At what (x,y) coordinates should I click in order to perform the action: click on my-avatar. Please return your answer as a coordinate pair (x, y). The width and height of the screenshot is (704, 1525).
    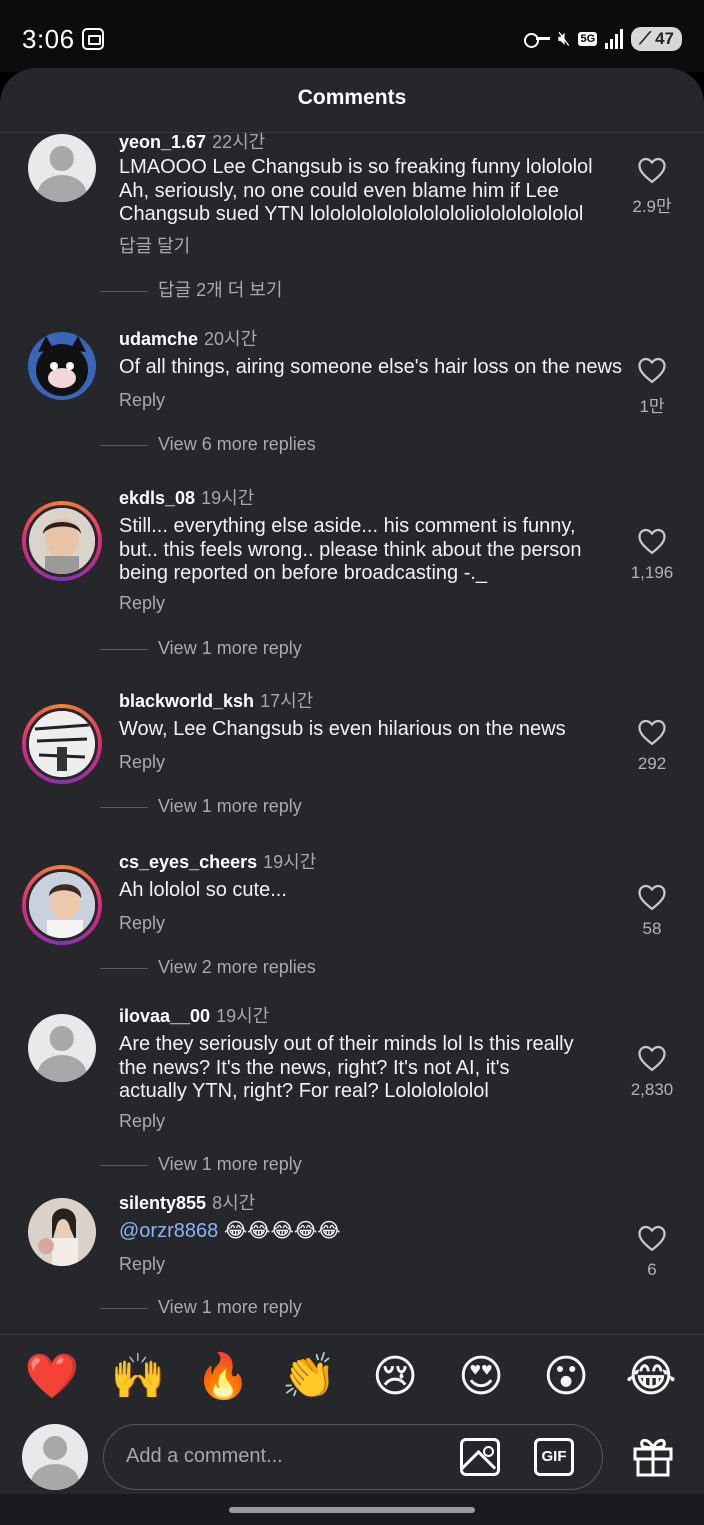
    Looking at the image, I should click on (55, 1457).